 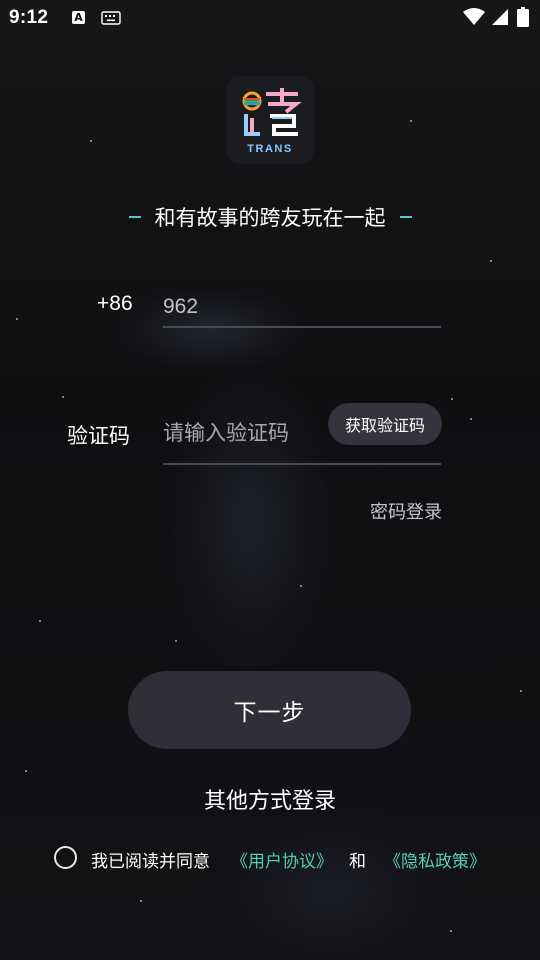 What do you see at coordinates (385, 424) in the screenshot?
I see `get-code-button: 获取验证码` at bounding box center [385, 424].